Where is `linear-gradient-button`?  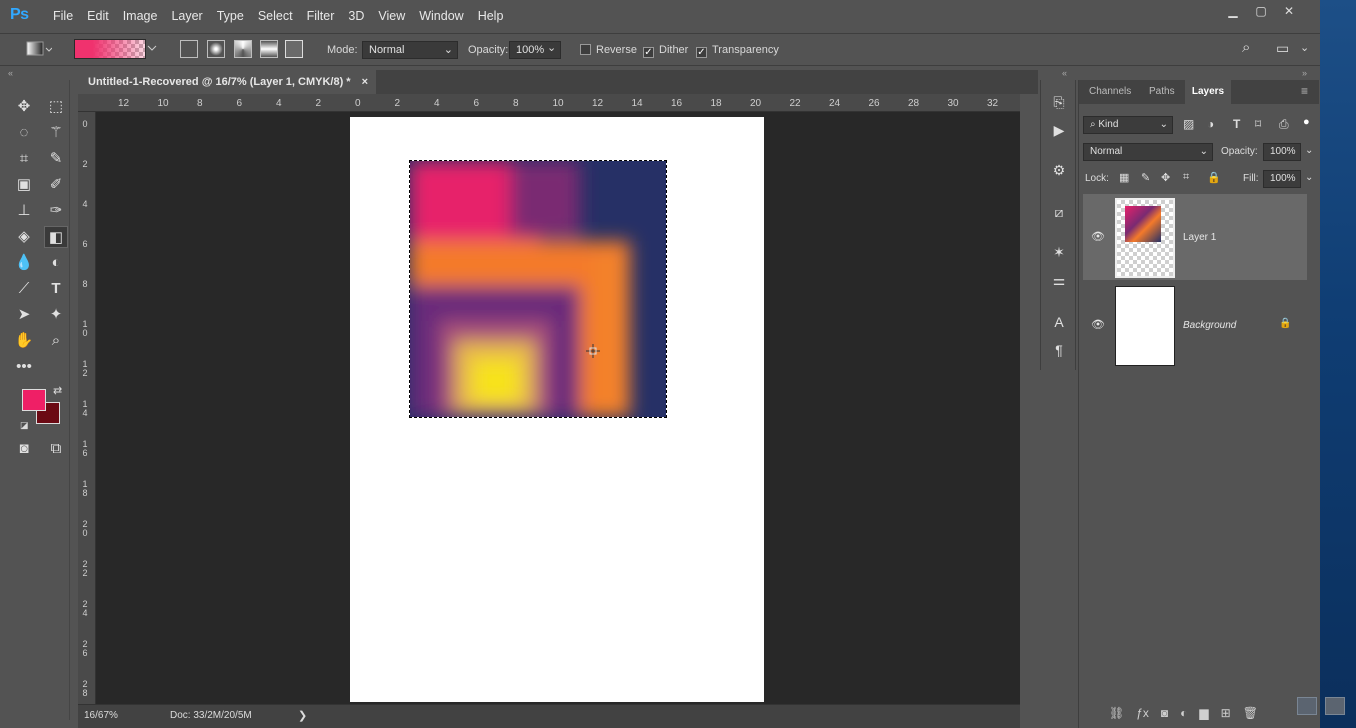
linear-gradient-button is located at coordinates (189, 49).